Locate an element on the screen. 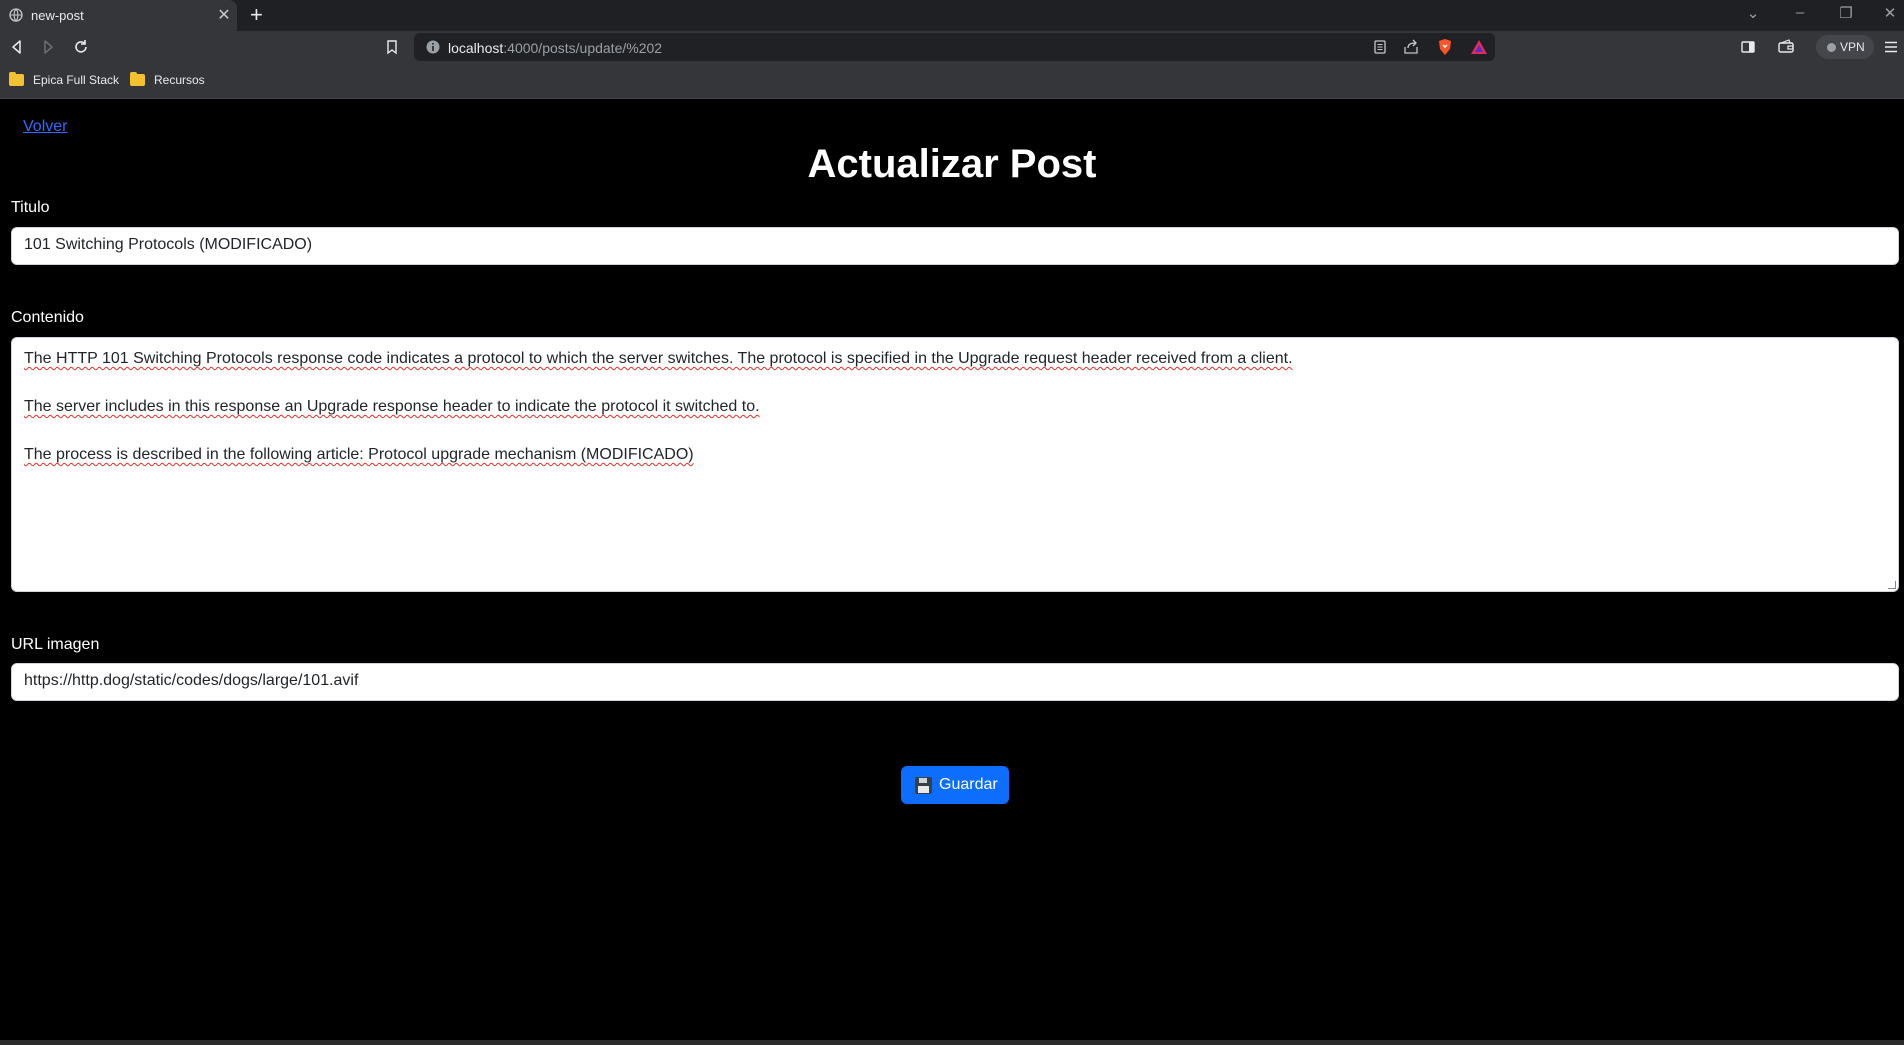 The height and width of the screenshot is (1045, 1904). brave-rewards-icon is located at coordinates (1479, 47).